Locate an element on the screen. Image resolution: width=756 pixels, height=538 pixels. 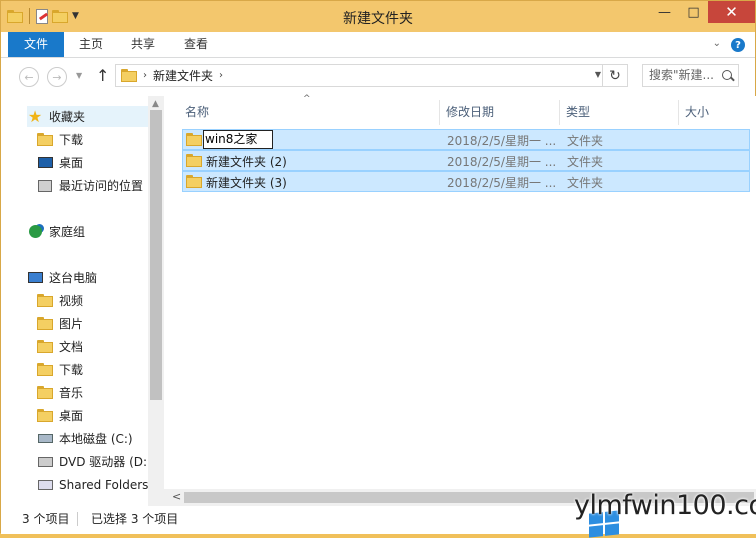
nav-item-dvd: DVD 驱动器 (D:) is located at coordinates (94, 461).